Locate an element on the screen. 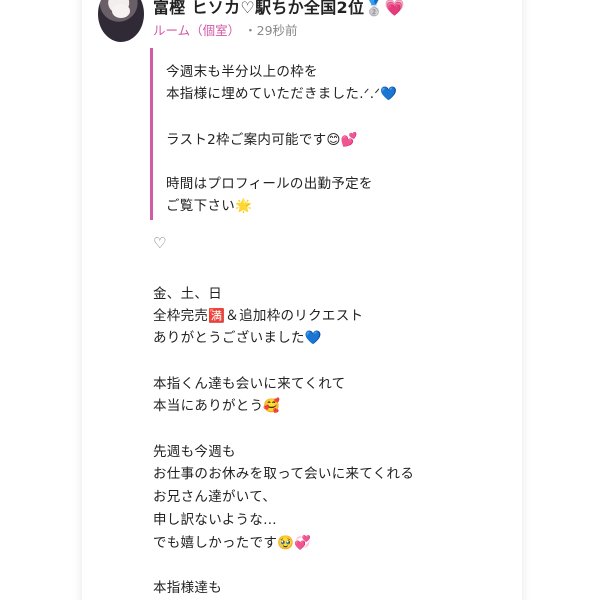 Image resolution: width=600 pixels, height=600 pixels. quote-line: ご覧下さい🌟 is located at coordinates (209, 206).